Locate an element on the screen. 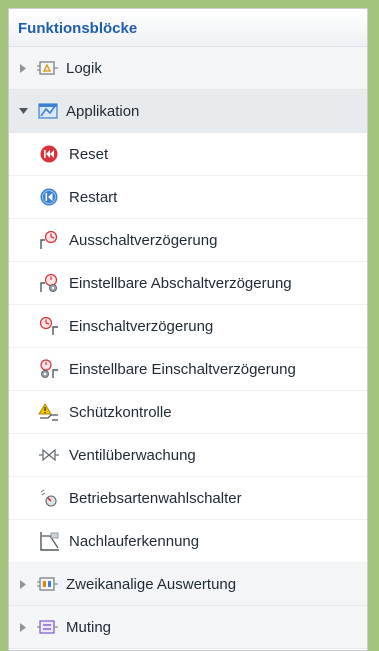  overrun-detection-icon is located at coordinates (49, 541).